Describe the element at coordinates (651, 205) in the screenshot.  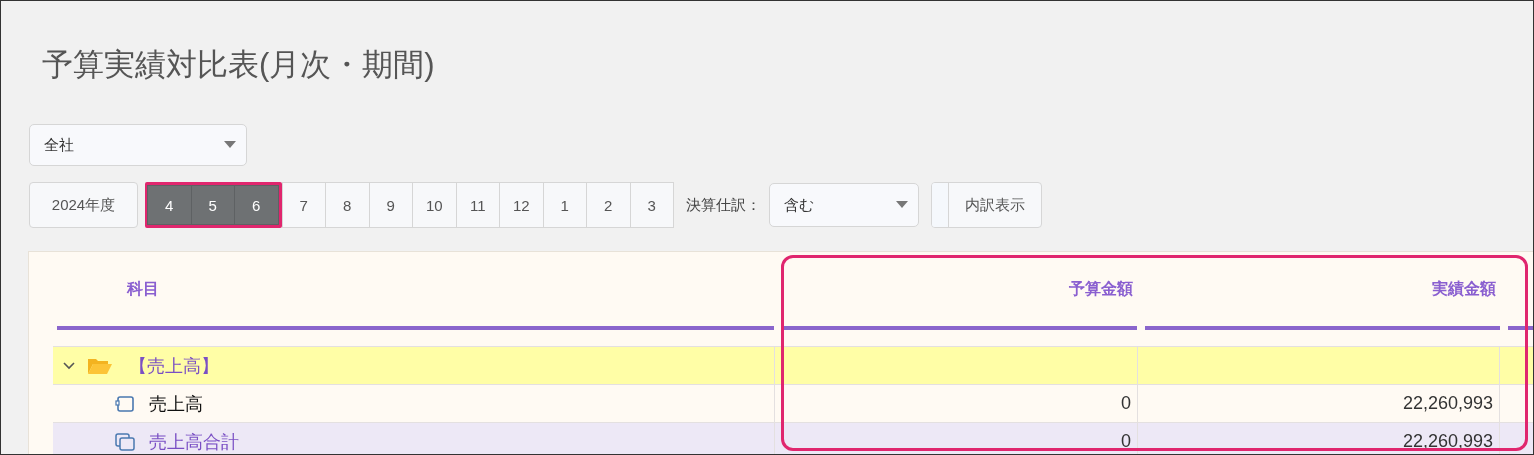
I see `month-button: 3` at that location.